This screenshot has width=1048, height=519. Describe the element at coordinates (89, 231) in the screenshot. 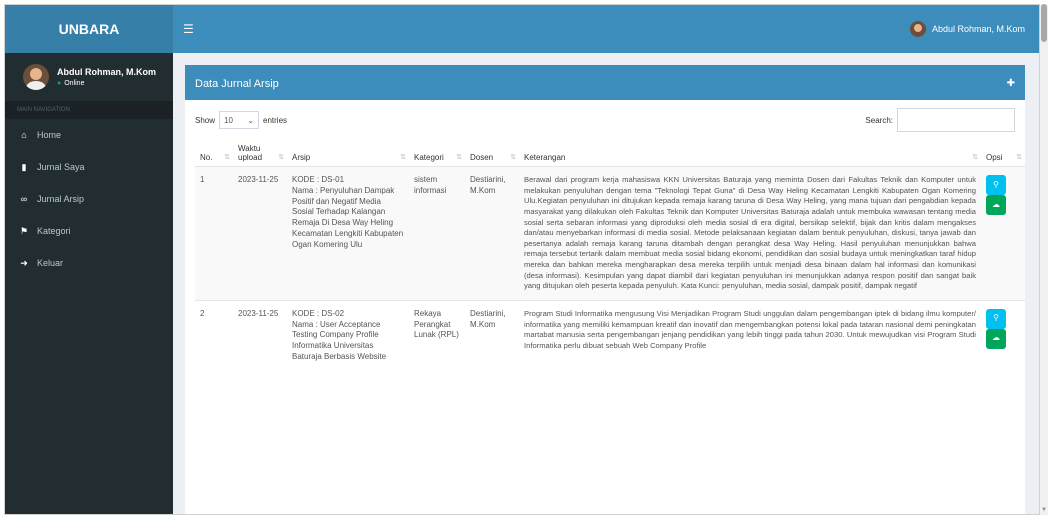

I see `sidebar-item-kategori: ⚑ Kategori` at that location.